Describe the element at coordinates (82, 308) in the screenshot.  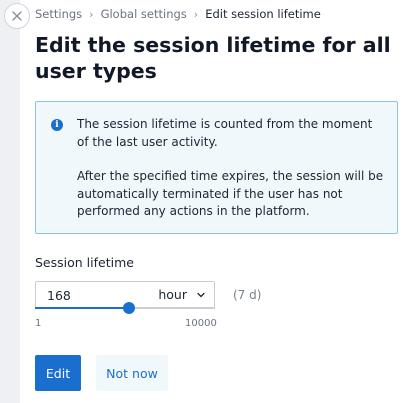
I see `slider-fill` at that location.